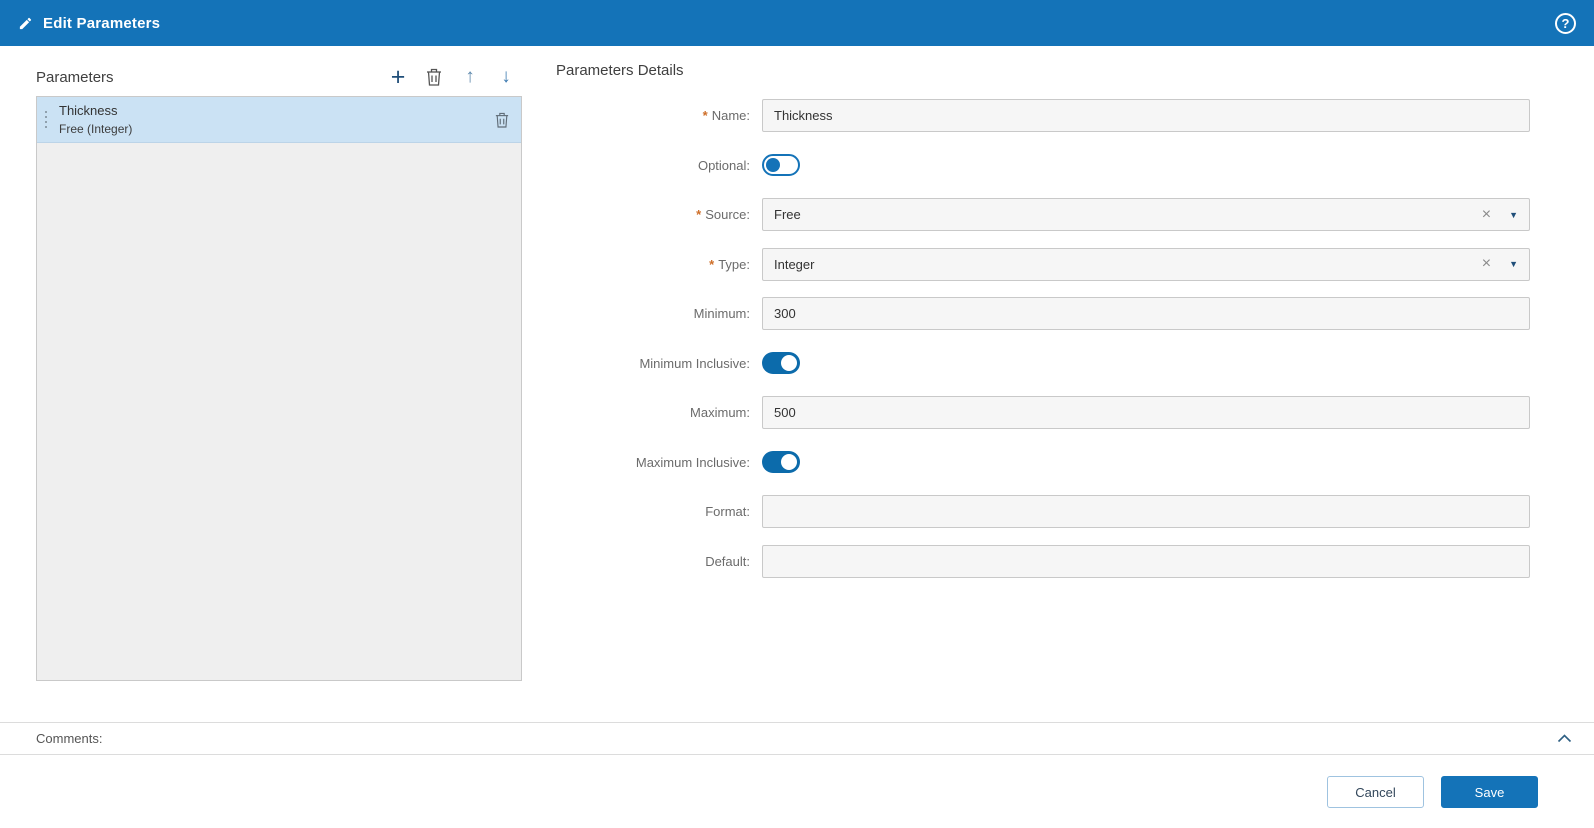  What do you see at coordinates (398, 77) in the screenshot?
I see `add-parameter-icon: +` at bounding box center [398, 77].